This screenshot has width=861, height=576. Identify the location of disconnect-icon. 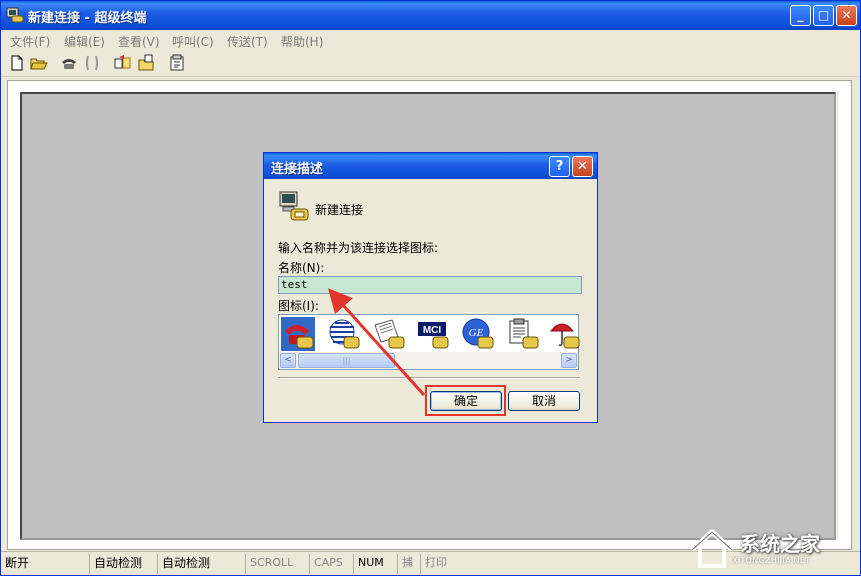
(92, 63).